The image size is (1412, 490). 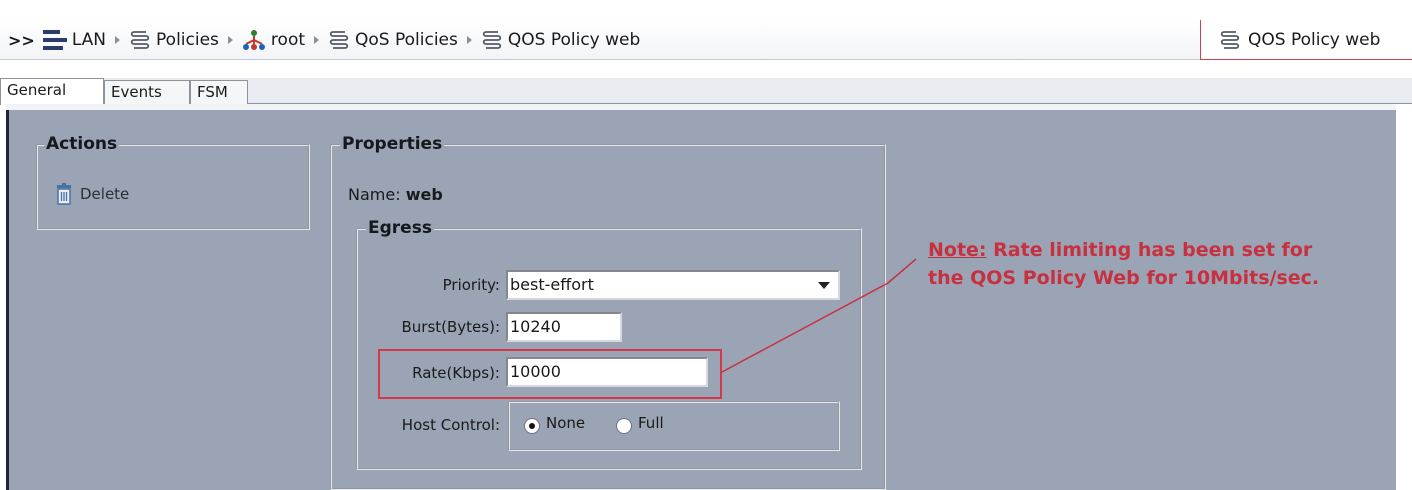 I want to click on note-text-1: Rate limiting has been set for, so click(x=1153, y=250).